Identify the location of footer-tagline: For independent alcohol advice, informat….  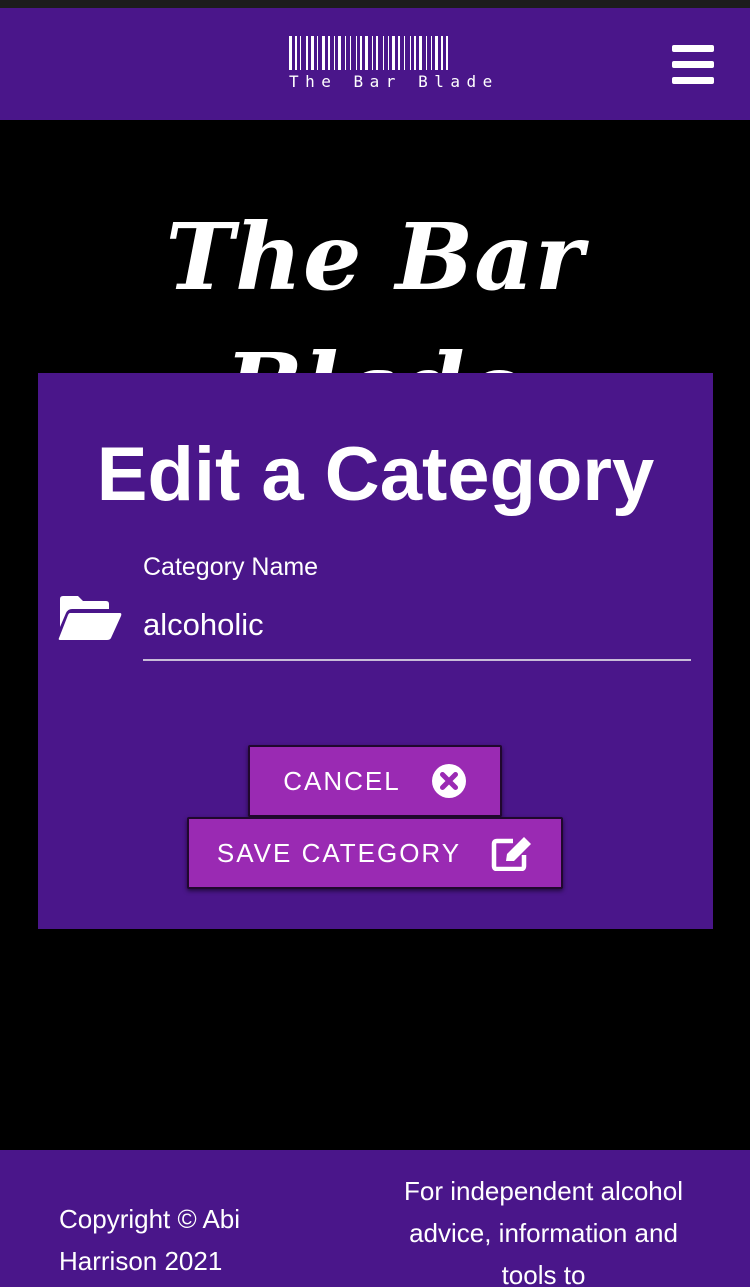
(543, 1231).